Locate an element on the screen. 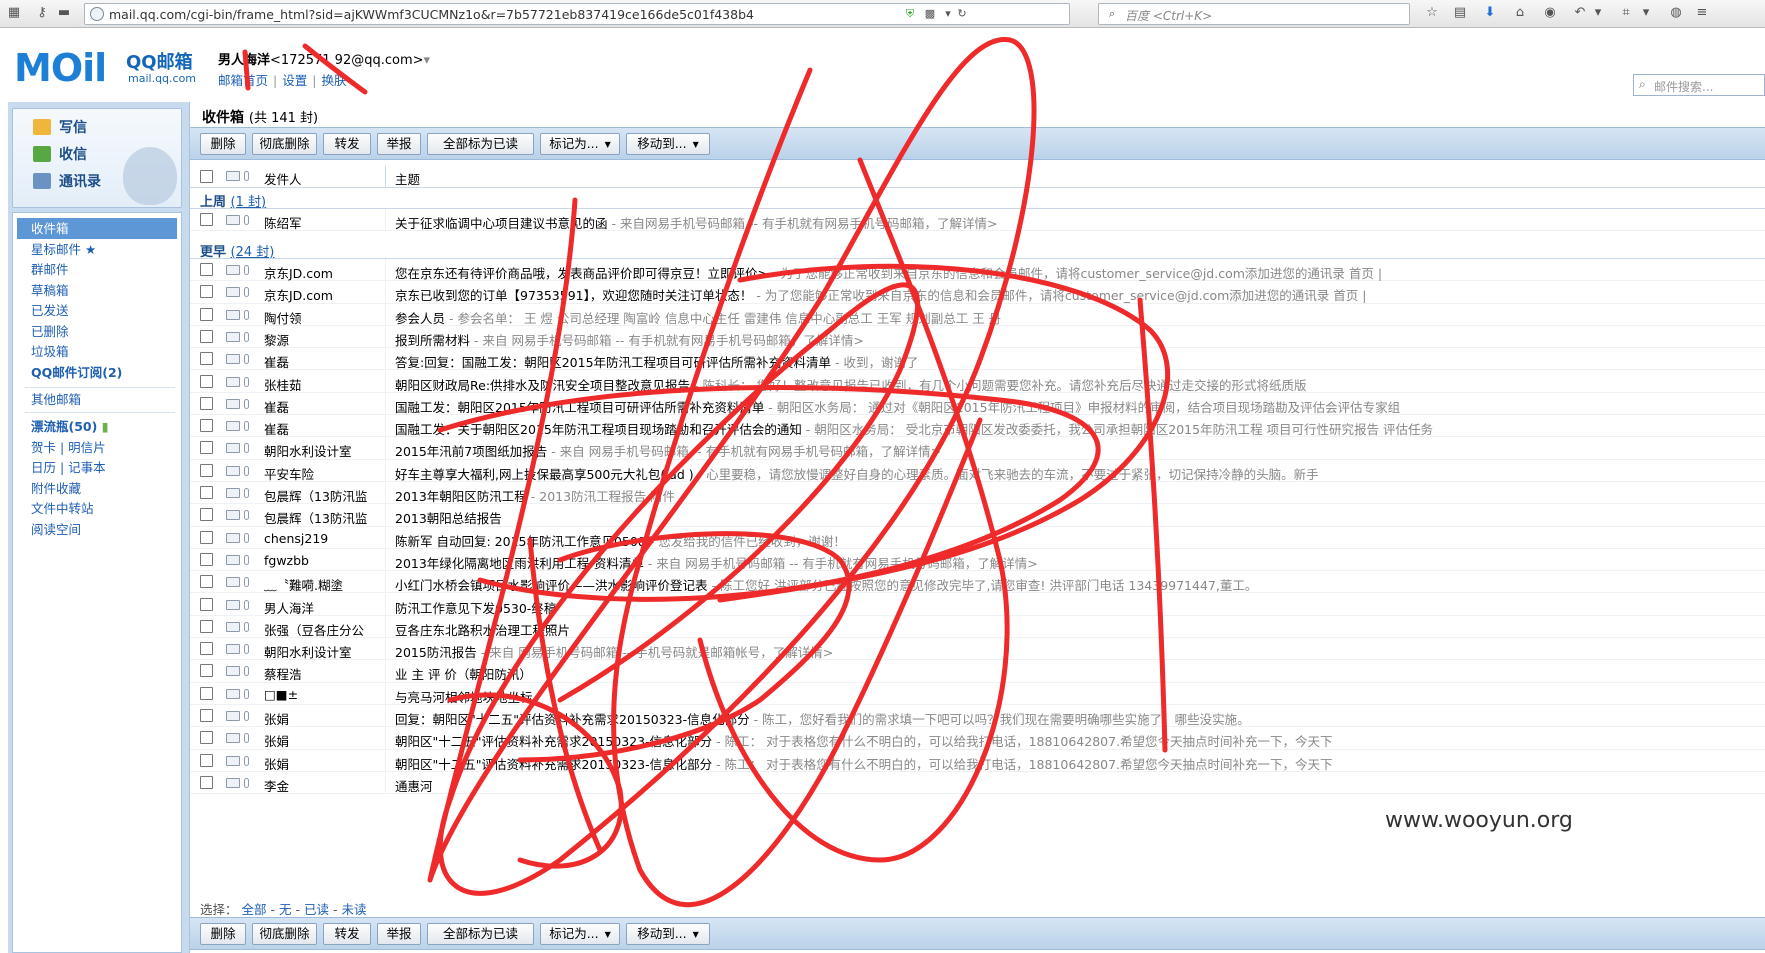 The image size is (1765, 953). browser-search-box: ⌕ 百度 <Ctrl+K> is located at coordinates (1254, 14).